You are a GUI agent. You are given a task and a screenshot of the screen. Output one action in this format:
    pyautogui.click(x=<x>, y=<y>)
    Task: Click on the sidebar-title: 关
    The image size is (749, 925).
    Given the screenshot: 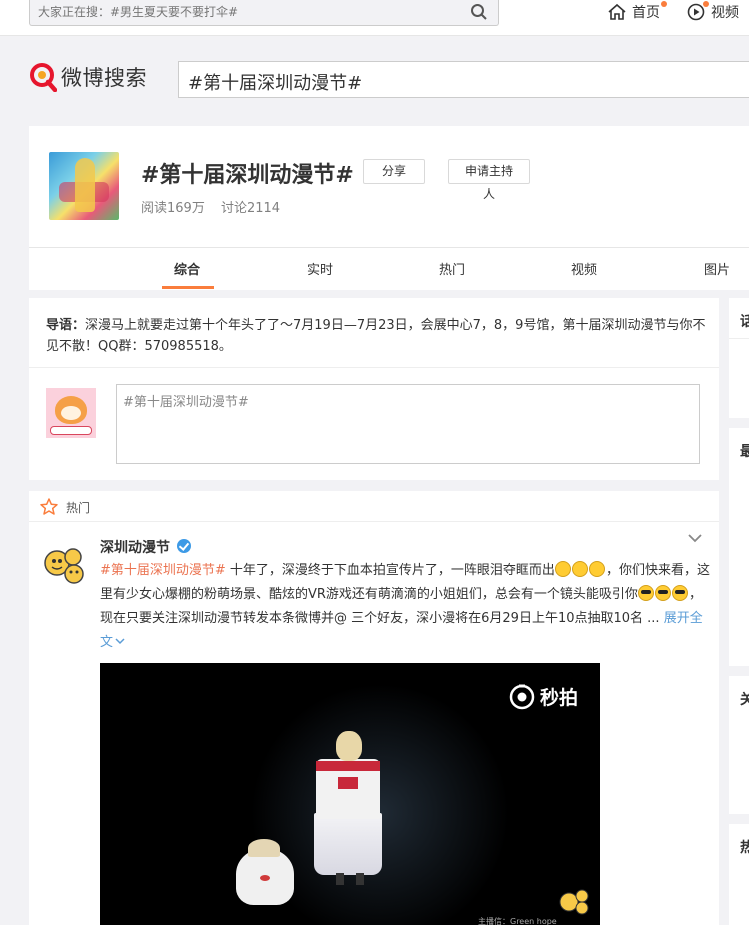 What is the action you would take?
    pyautogui.click(x=744, y=700)
    